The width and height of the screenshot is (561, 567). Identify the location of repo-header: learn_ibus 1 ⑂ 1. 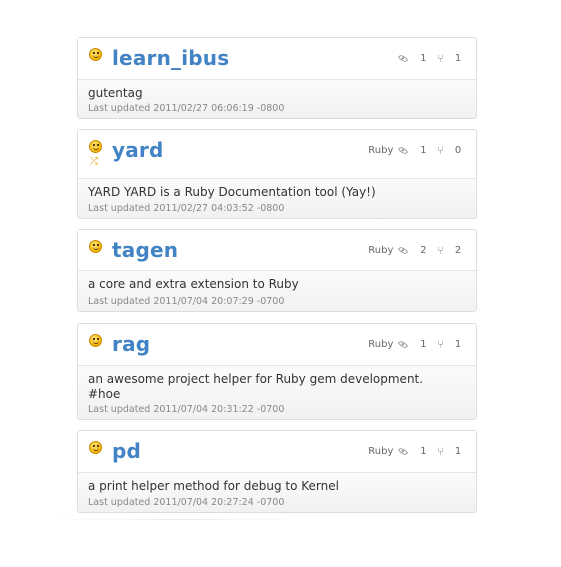
(277, 58).